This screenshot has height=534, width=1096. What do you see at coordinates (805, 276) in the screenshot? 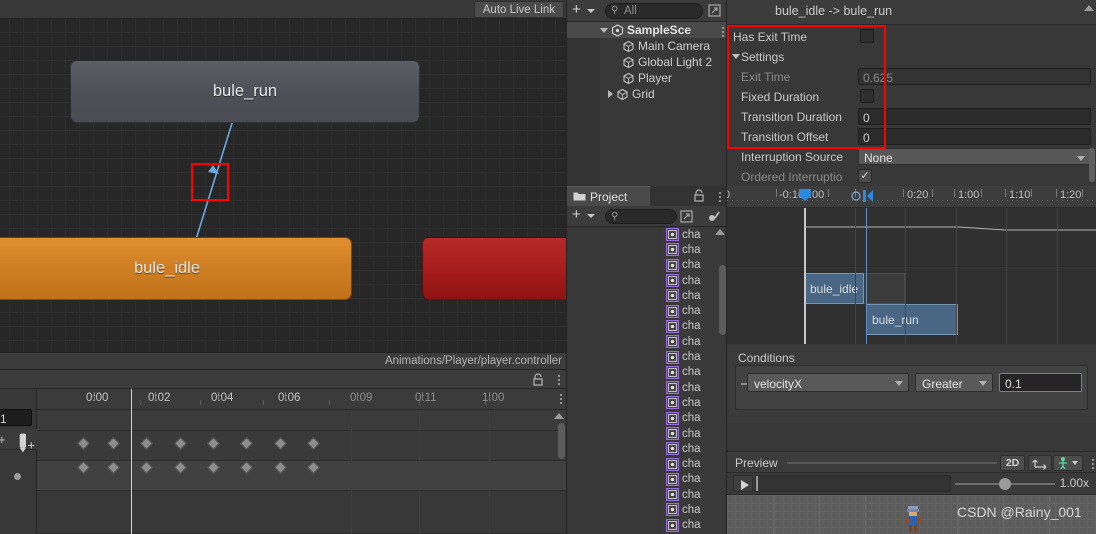
I see `transition-playhead` at bounding box center [805, 276].